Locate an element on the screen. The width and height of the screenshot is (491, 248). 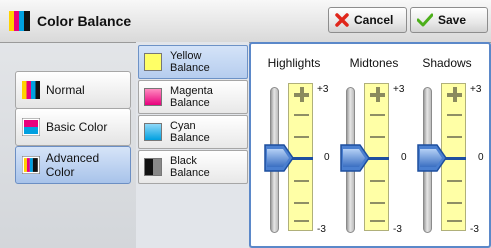
color-balance-icon is located at coordinates (19, 21).